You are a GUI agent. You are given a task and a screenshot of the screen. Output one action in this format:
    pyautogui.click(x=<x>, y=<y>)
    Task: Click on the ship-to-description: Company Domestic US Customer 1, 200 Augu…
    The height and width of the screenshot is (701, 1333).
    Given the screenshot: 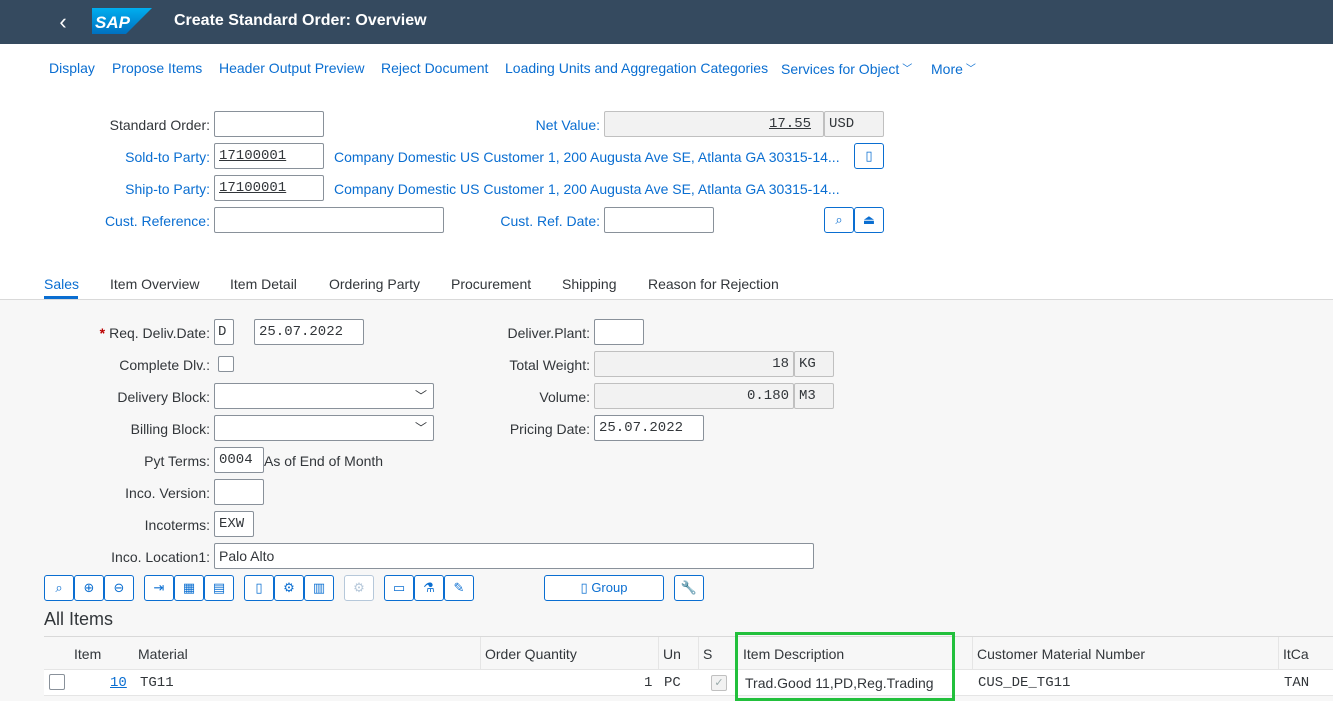 What is the action you would take?
    pyautogui.click(x=587, y=189)
    